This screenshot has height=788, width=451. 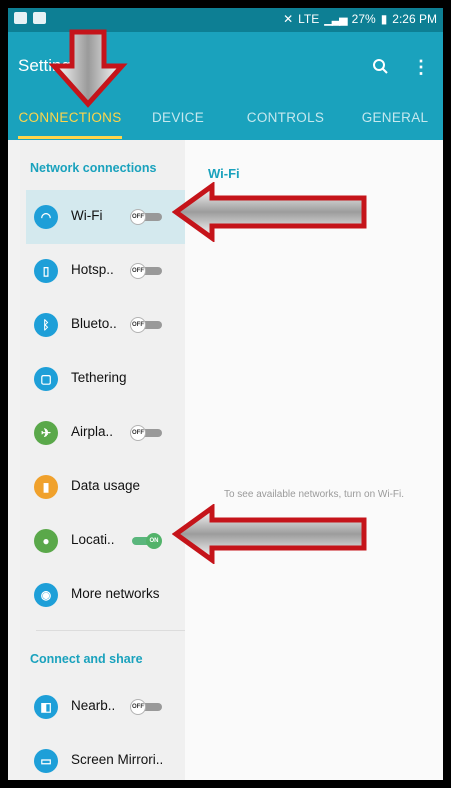 What do you see at coordinates (335, 19) in the screenshot?
I see `signal-icon: ▁▃▅` at bounding box center [335, 19].